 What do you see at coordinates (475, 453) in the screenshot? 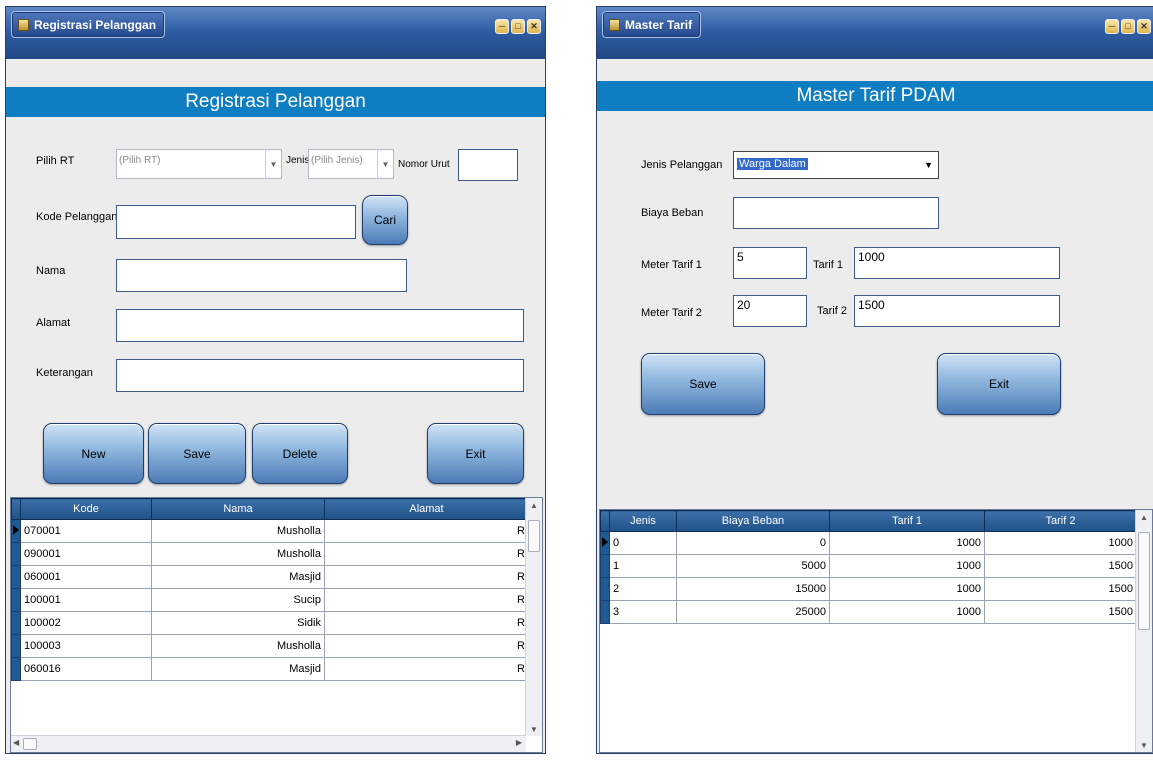
I see `exit-button: Exit` at bounding box center [475, 453].